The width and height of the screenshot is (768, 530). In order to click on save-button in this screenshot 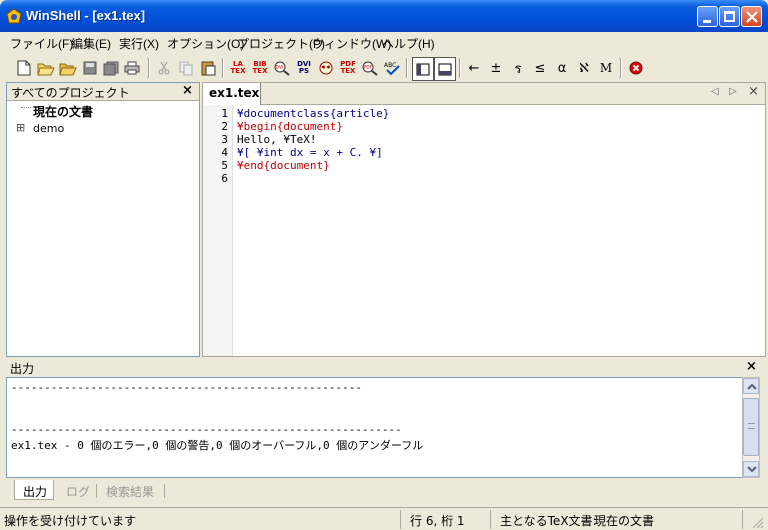, I will do `click(90, 68)`.